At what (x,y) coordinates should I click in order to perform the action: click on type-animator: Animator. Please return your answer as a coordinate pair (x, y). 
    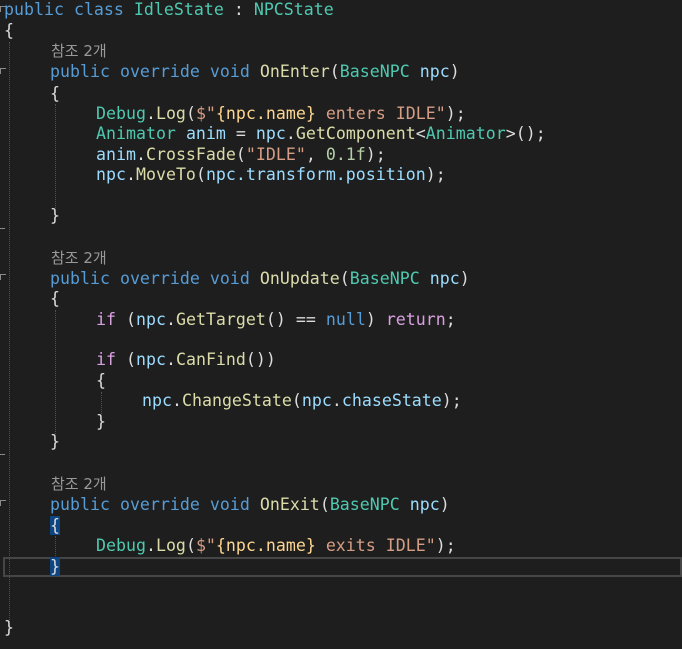
    Looking at the image, I should click on (136, 133).